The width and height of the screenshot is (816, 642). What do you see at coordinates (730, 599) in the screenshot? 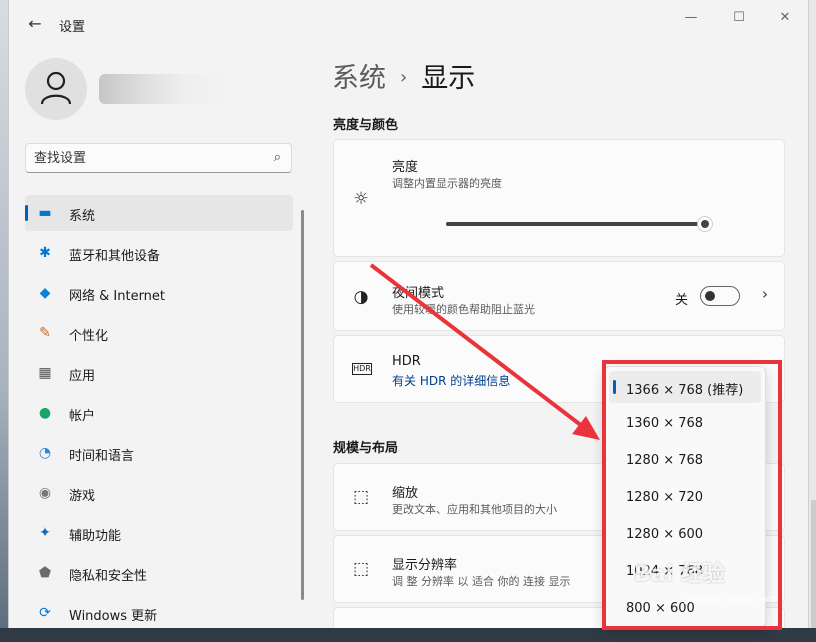
I see `watermark-url: jingyan.baidu.com` at bounding box center [730, 599].